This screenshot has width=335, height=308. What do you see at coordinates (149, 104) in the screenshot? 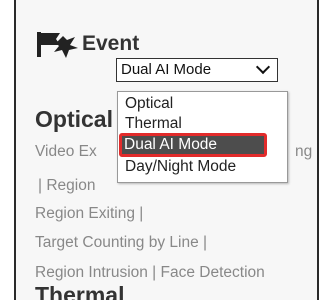
I see `option-optical: Optical` at bounding box center [149, 104].